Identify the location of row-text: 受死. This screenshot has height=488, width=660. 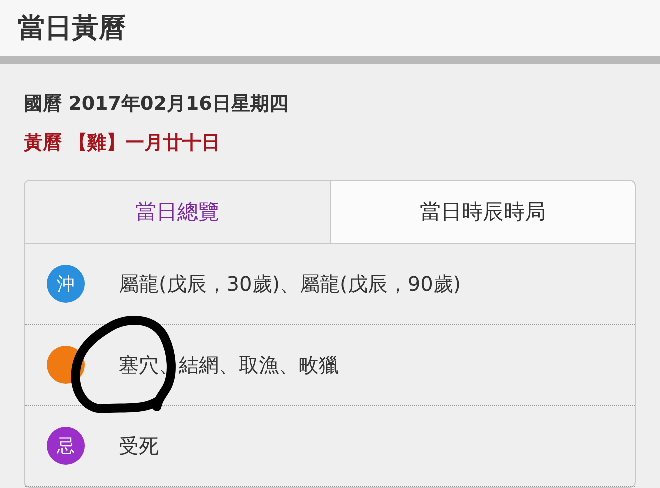
(139, 446).